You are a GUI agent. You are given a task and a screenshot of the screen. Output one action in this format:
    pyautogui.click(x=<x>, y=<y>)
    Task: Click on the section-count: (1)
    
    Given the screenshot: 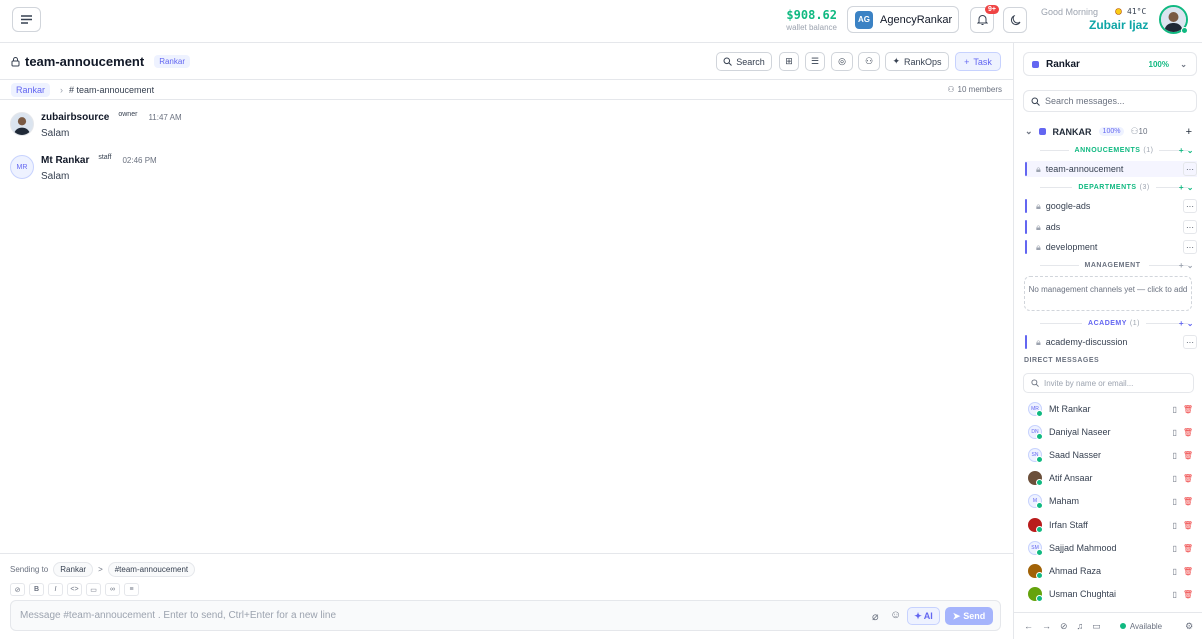 What is the action you would take?
    pyautogui.click(x=1134, y=323)
    